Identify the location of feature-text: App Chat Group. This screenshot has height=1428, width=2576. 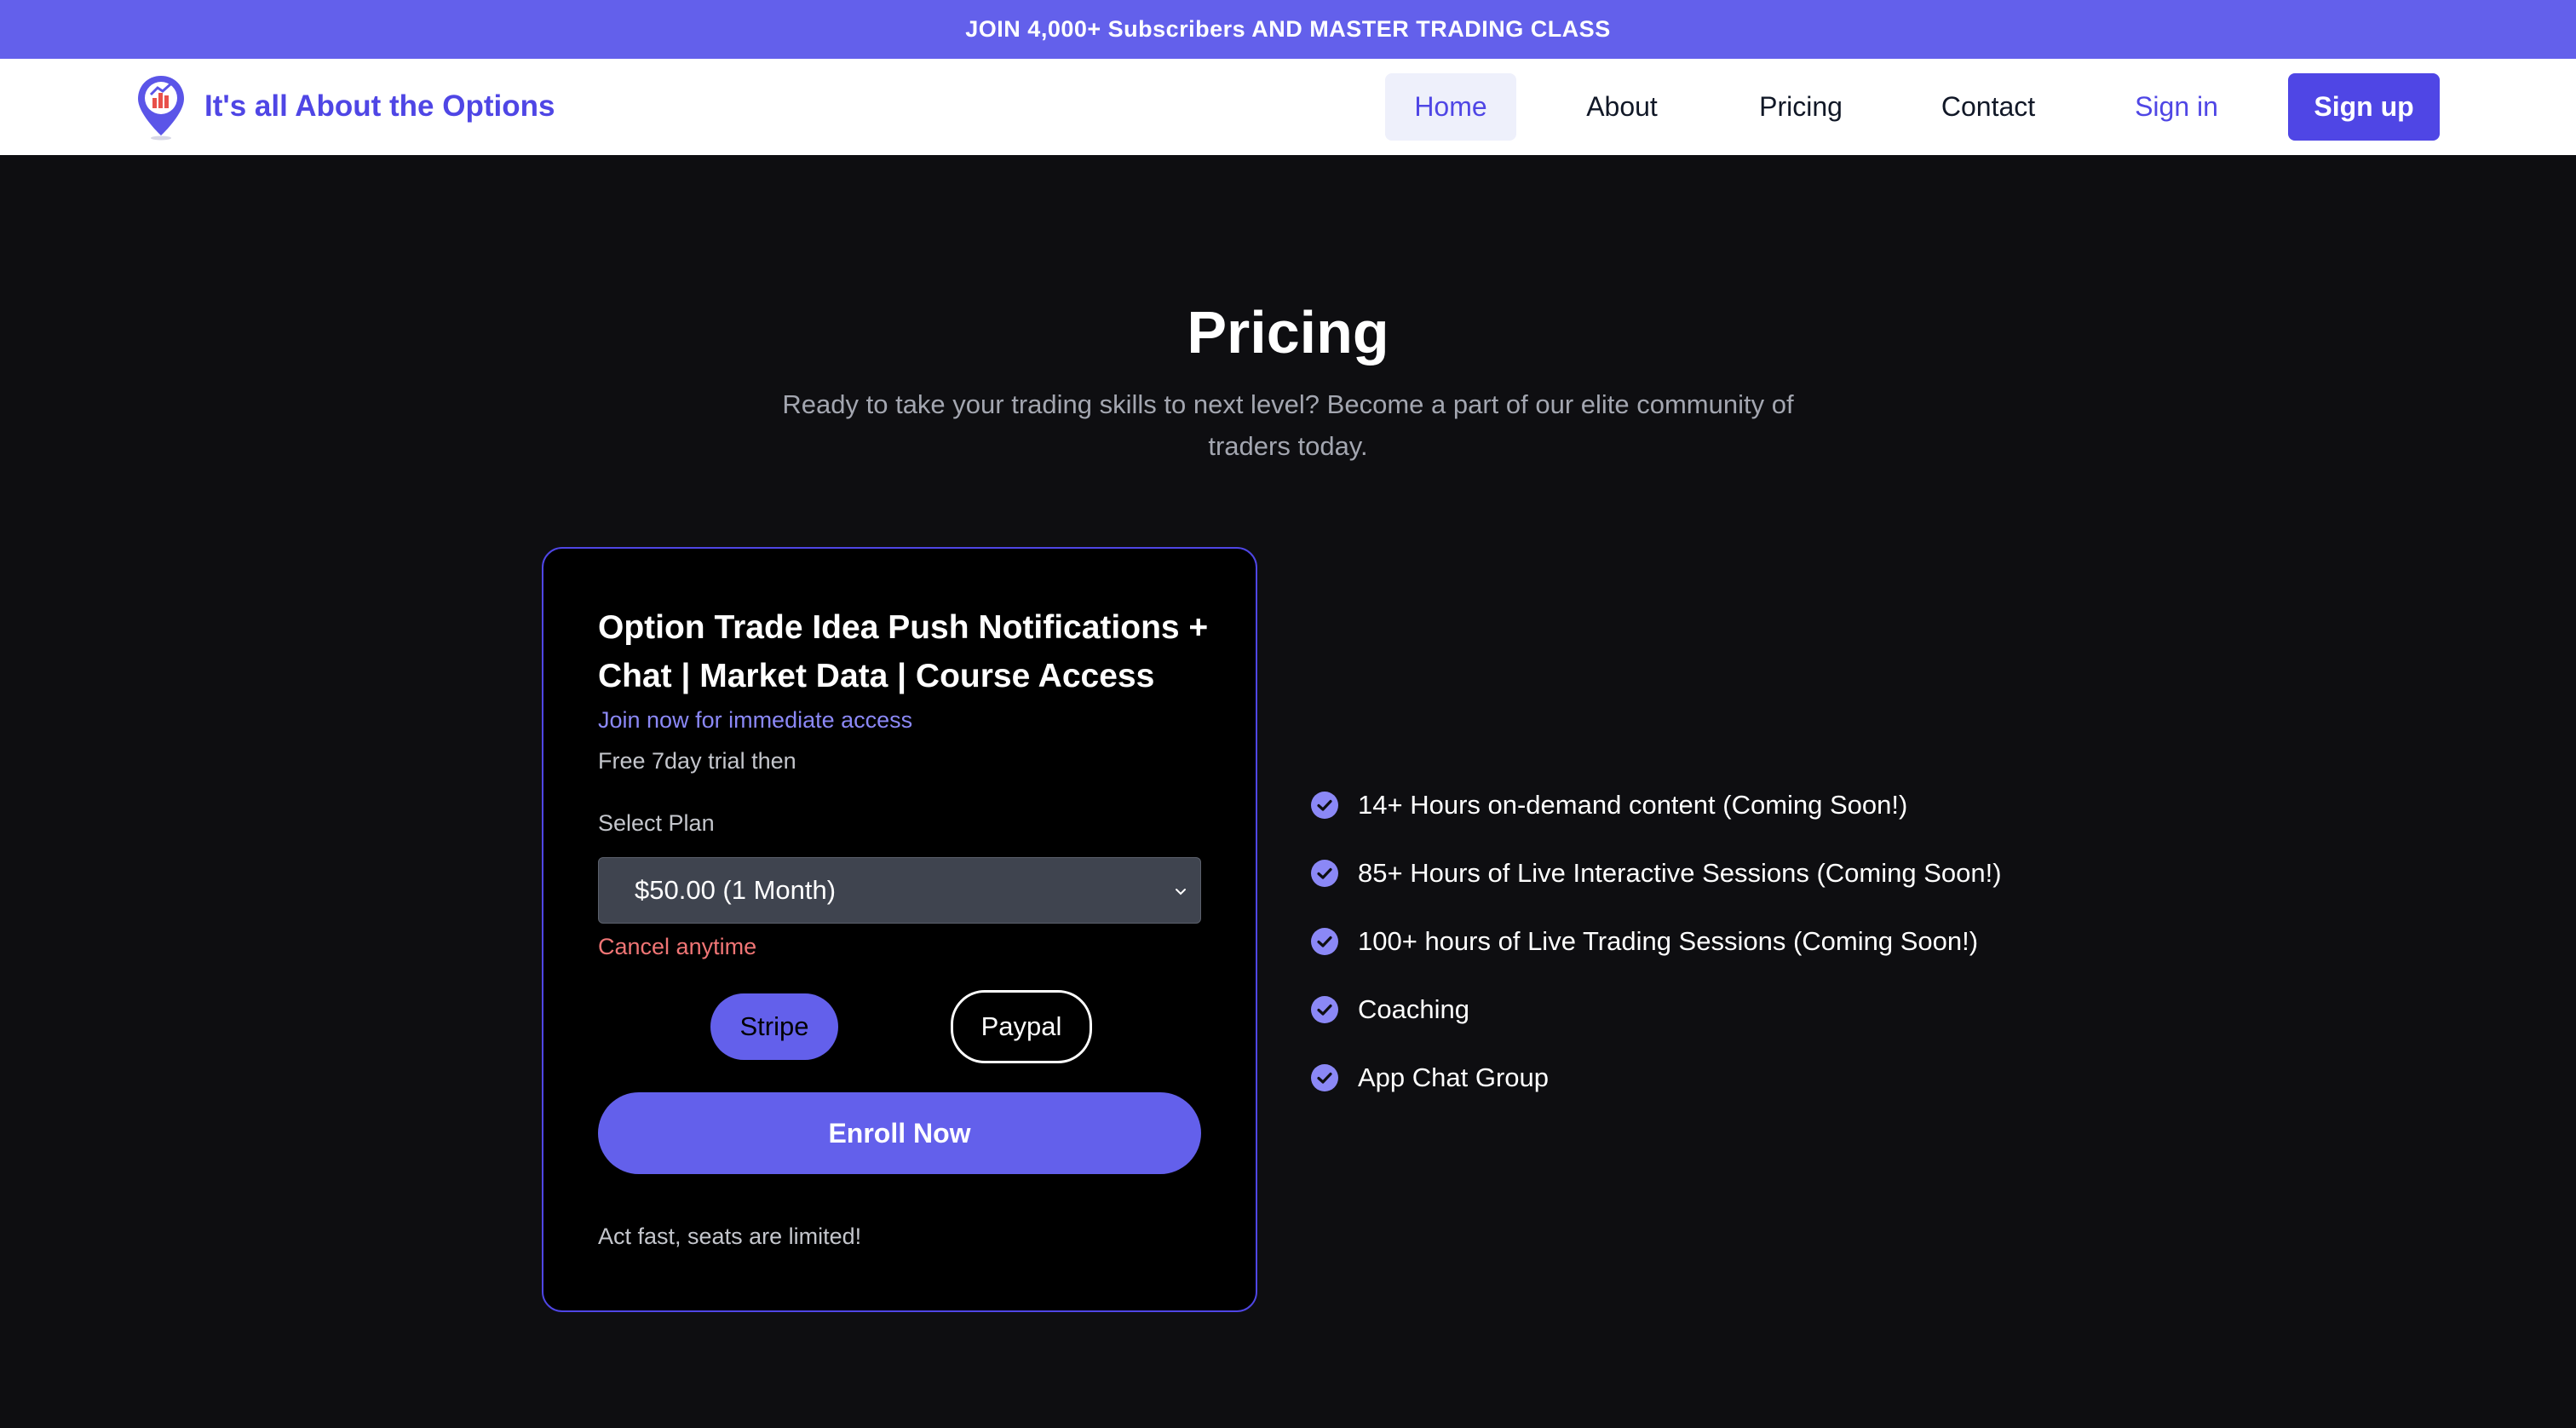
(1454, 1077).